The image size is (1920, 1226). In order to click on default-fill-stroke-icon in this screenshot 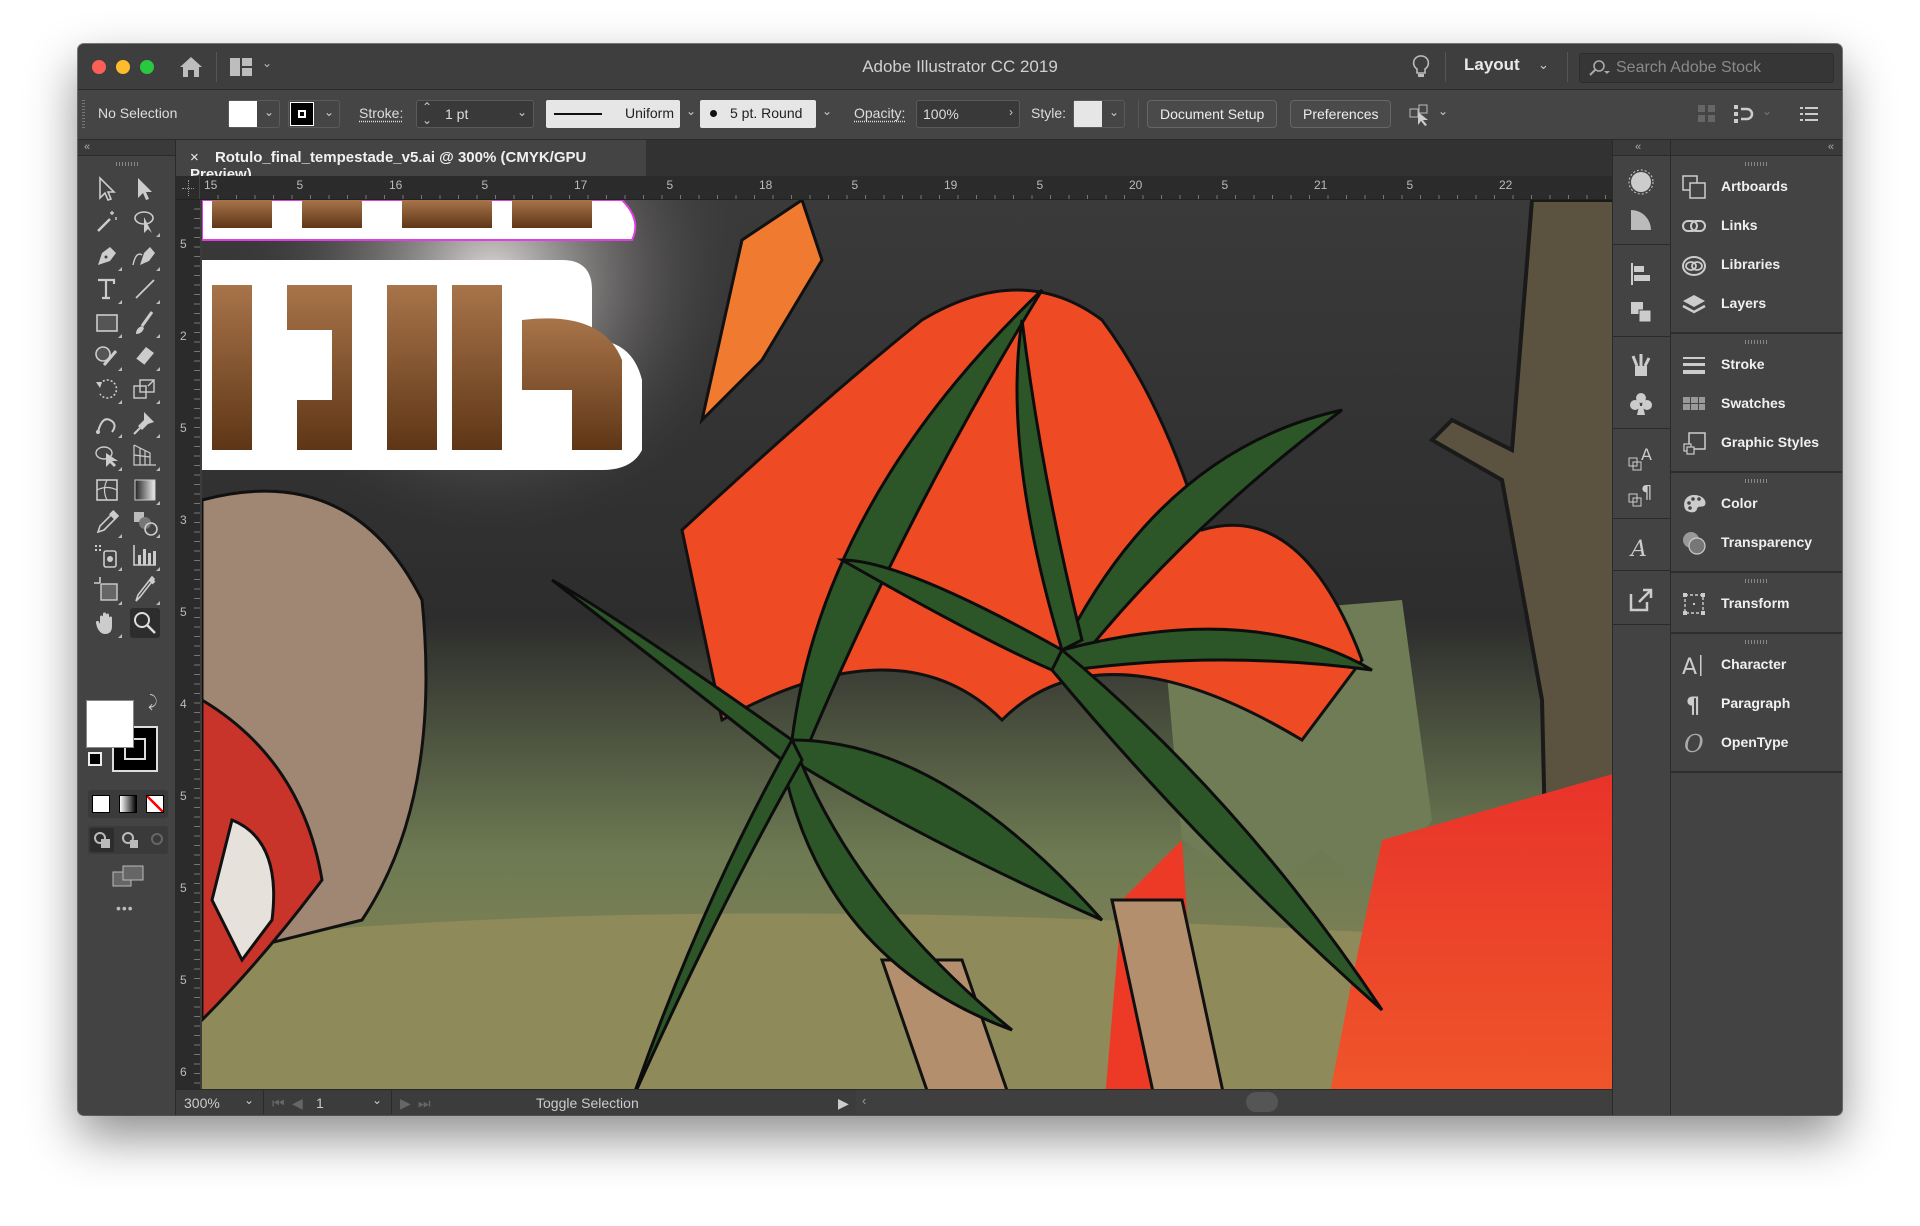, I will do `click(95, 759)`.